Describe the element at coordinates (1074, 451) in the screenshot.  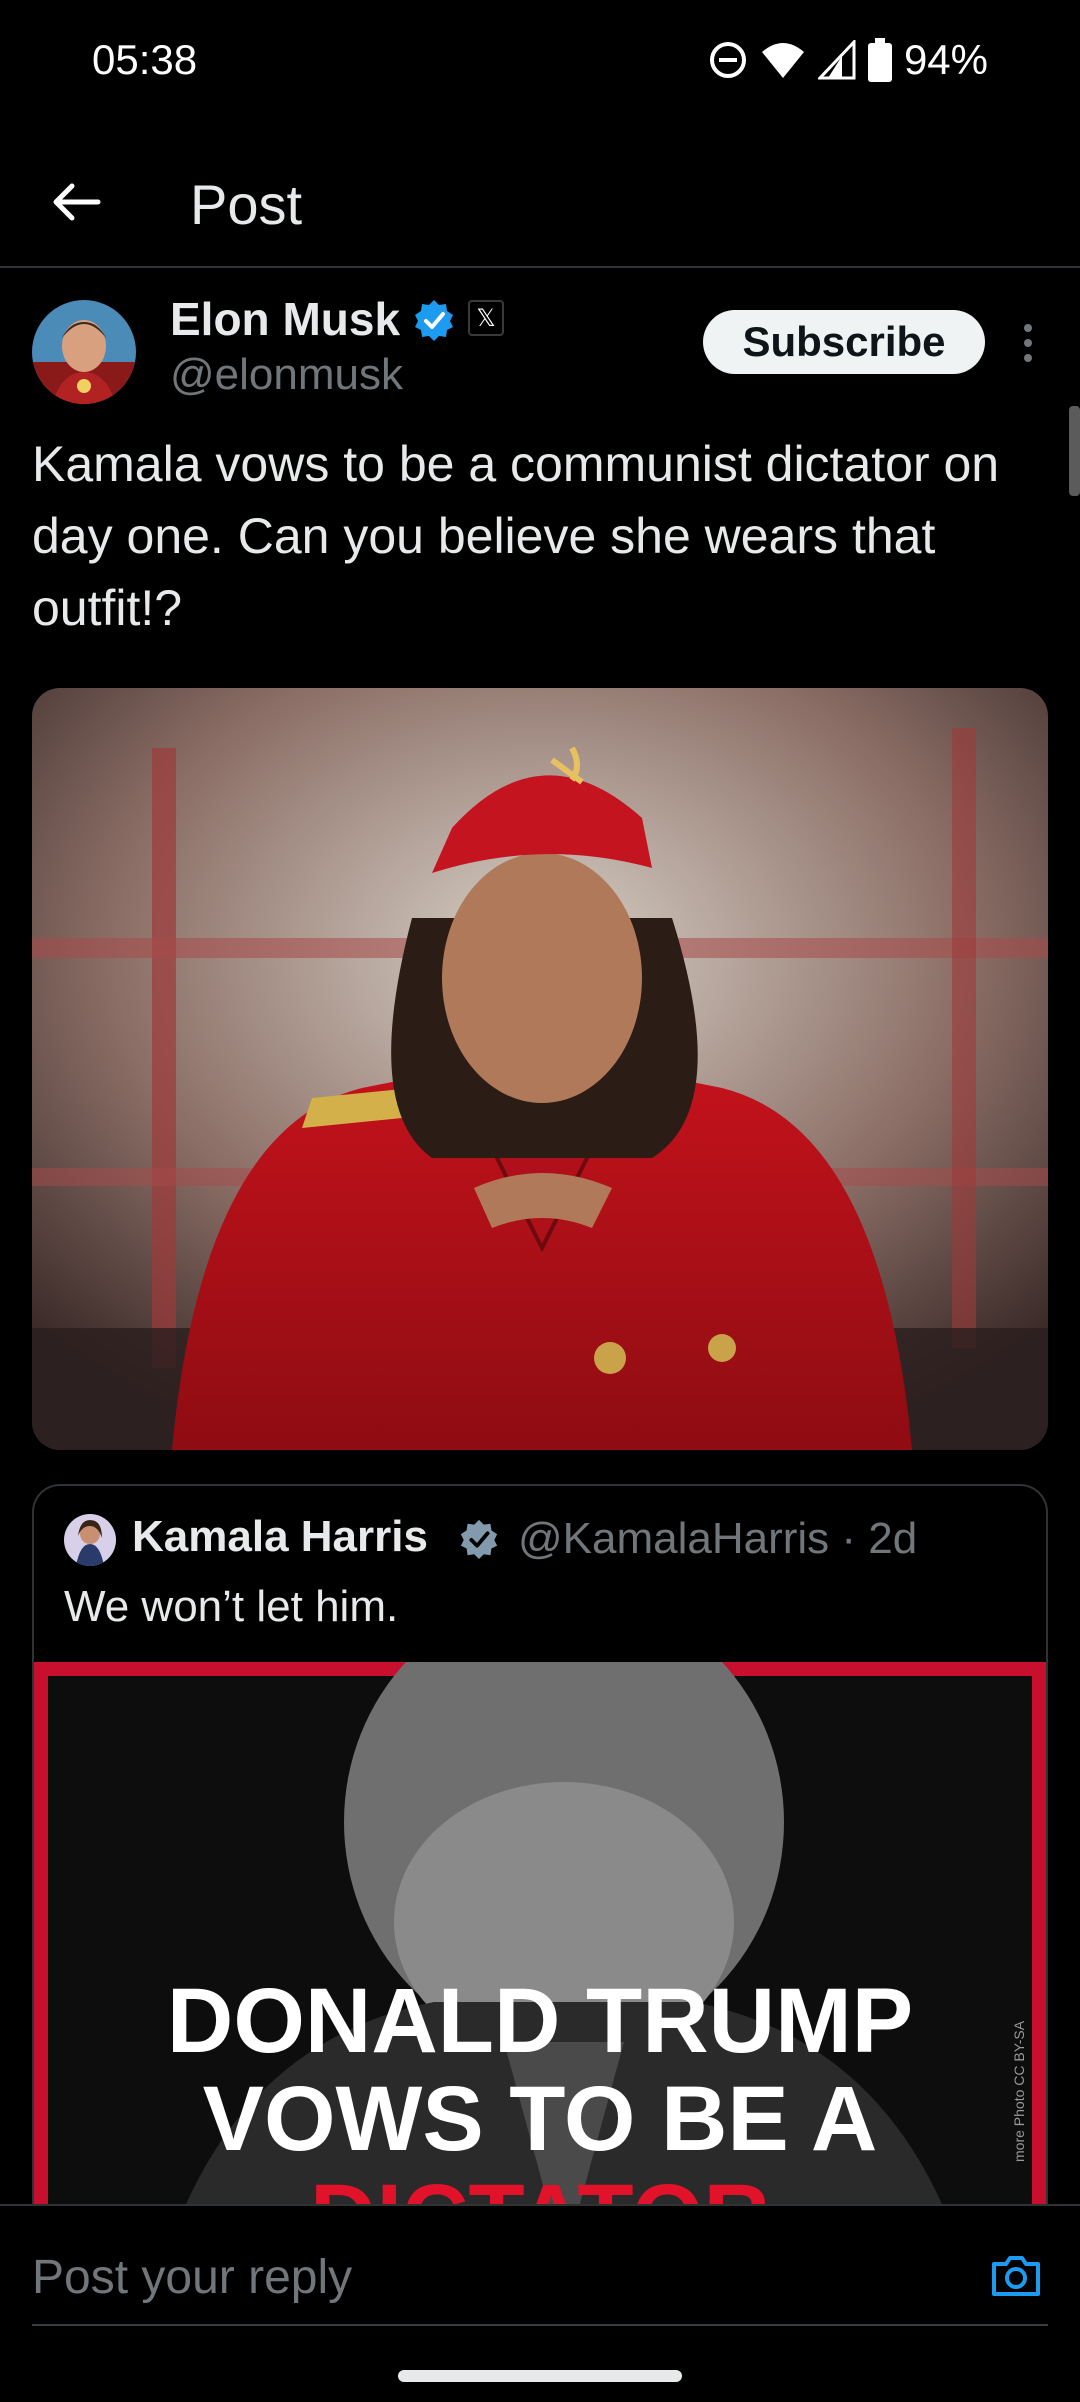
I see `scrollbar-thumb` at that location.